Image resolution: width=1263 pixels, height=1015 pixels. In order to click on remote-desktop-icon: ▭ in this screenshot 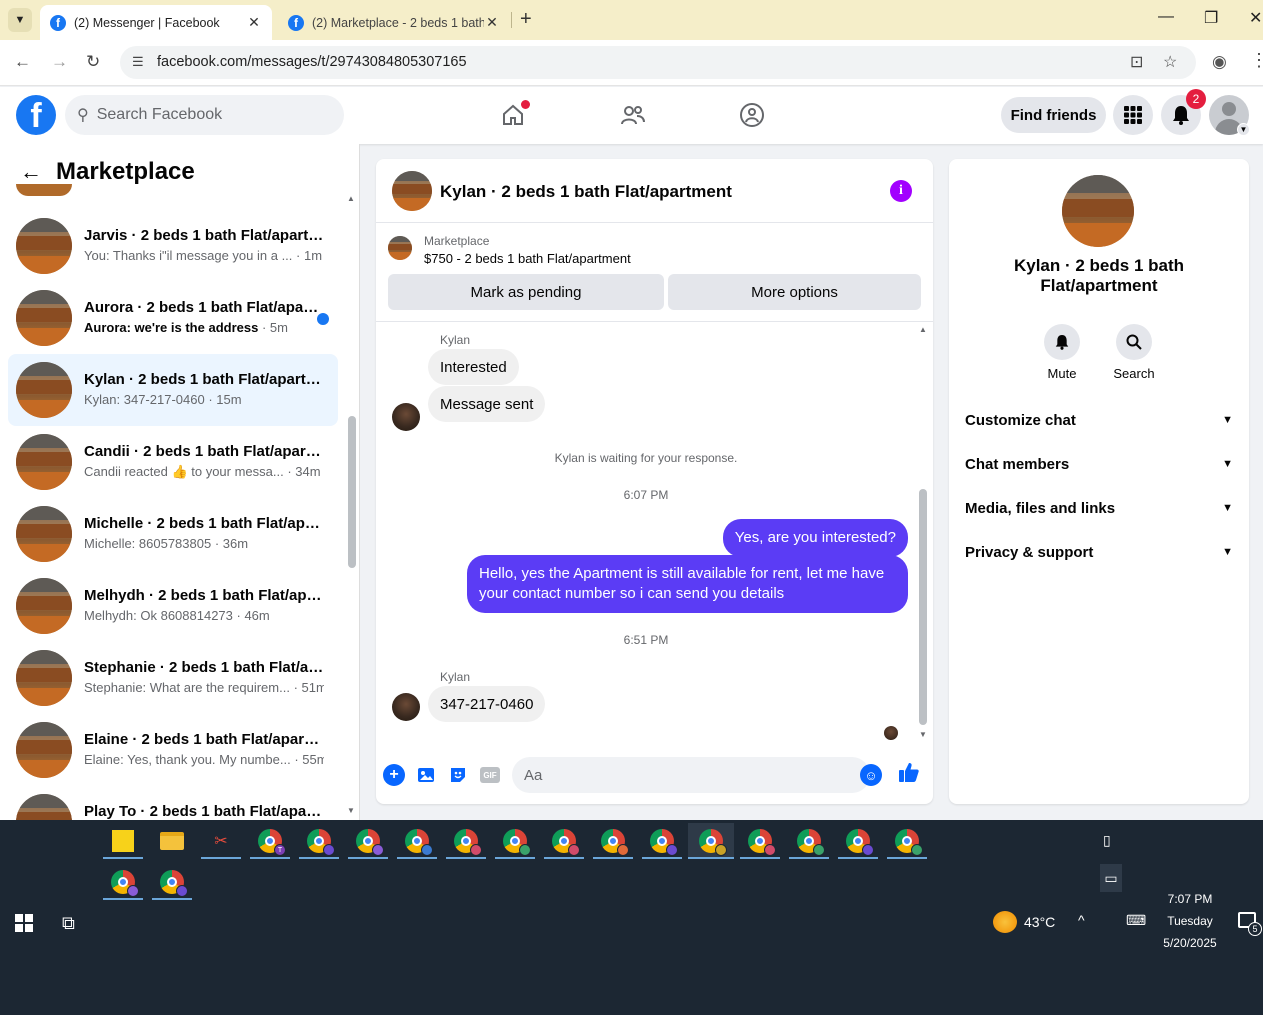, I will do `click(1111, 878)`.